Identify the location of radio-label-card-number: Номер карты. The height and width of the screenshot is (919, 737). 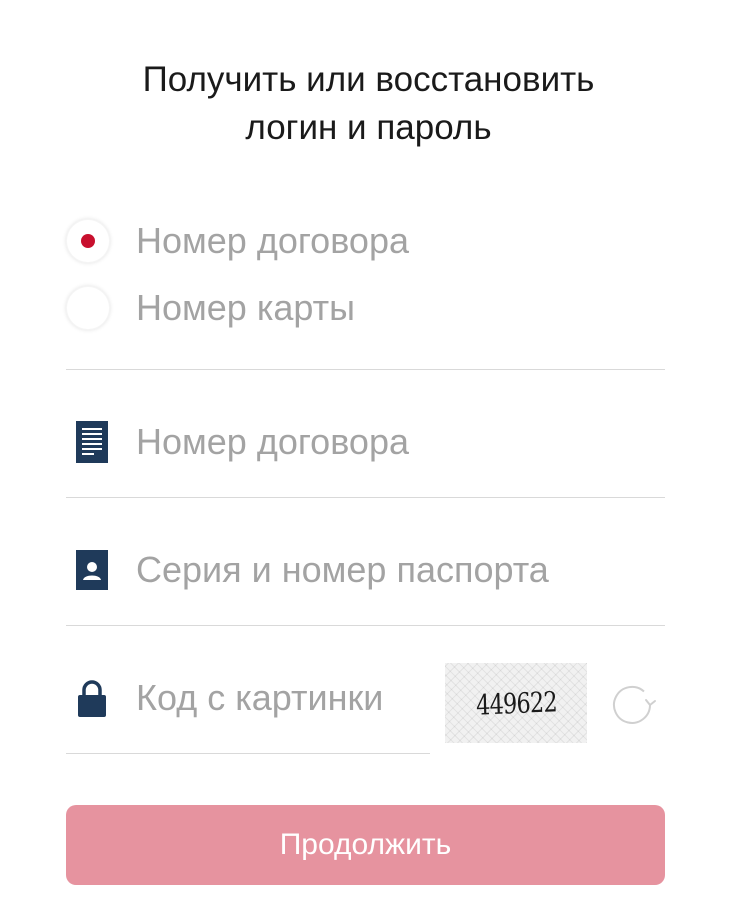
(245, 307).